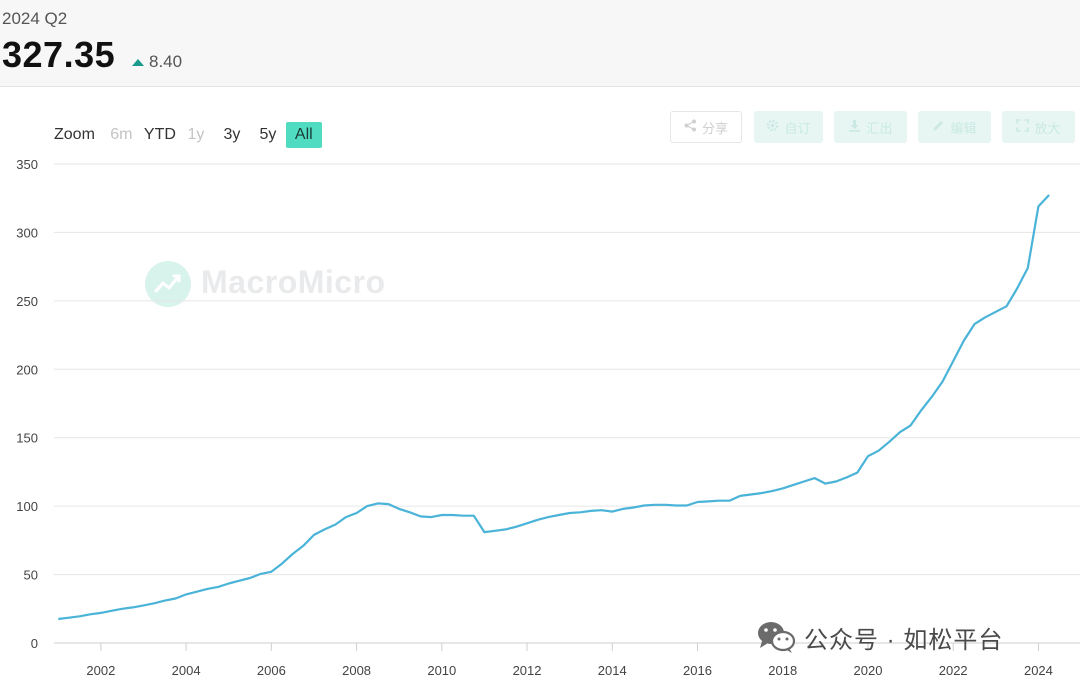 The height and width of the screenshot is (681, 1080). I want to click on x-tick-label: 2020, so click(868, 670).